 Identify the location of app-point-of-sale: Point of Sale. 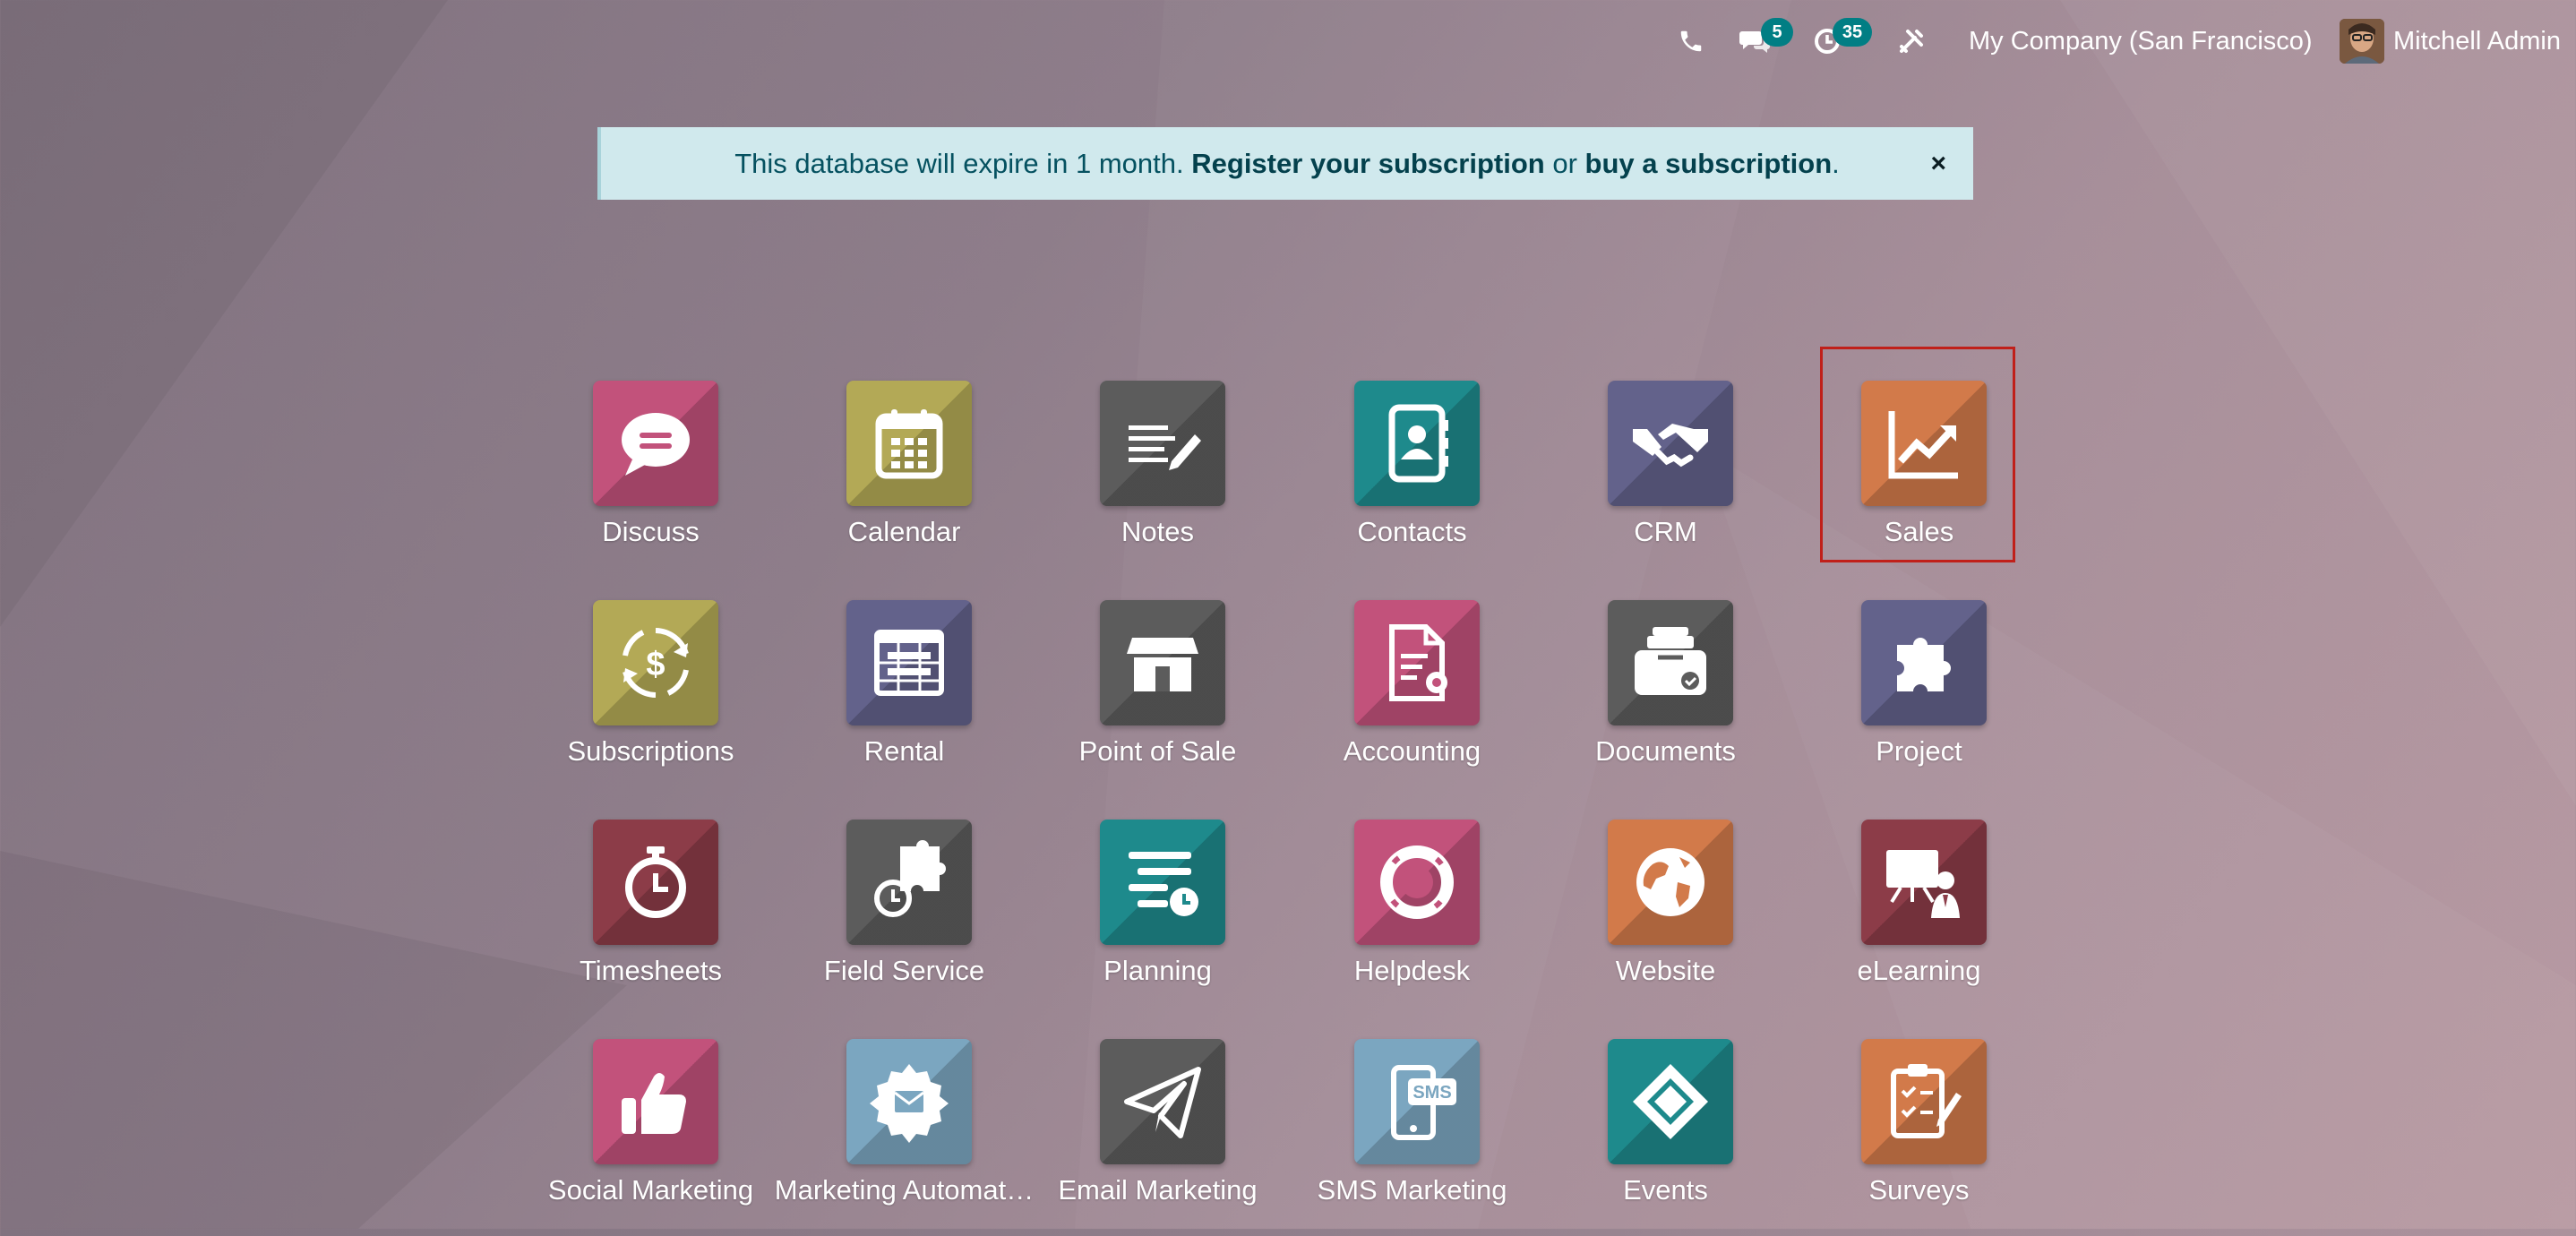
(1157, 698).